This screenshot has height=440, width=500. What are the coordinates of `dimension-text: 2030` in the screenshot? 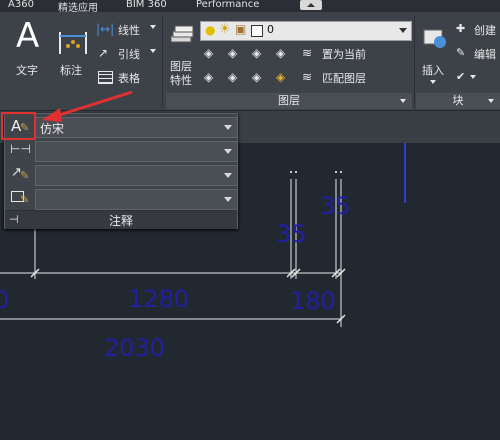 It's located at (135, 348).